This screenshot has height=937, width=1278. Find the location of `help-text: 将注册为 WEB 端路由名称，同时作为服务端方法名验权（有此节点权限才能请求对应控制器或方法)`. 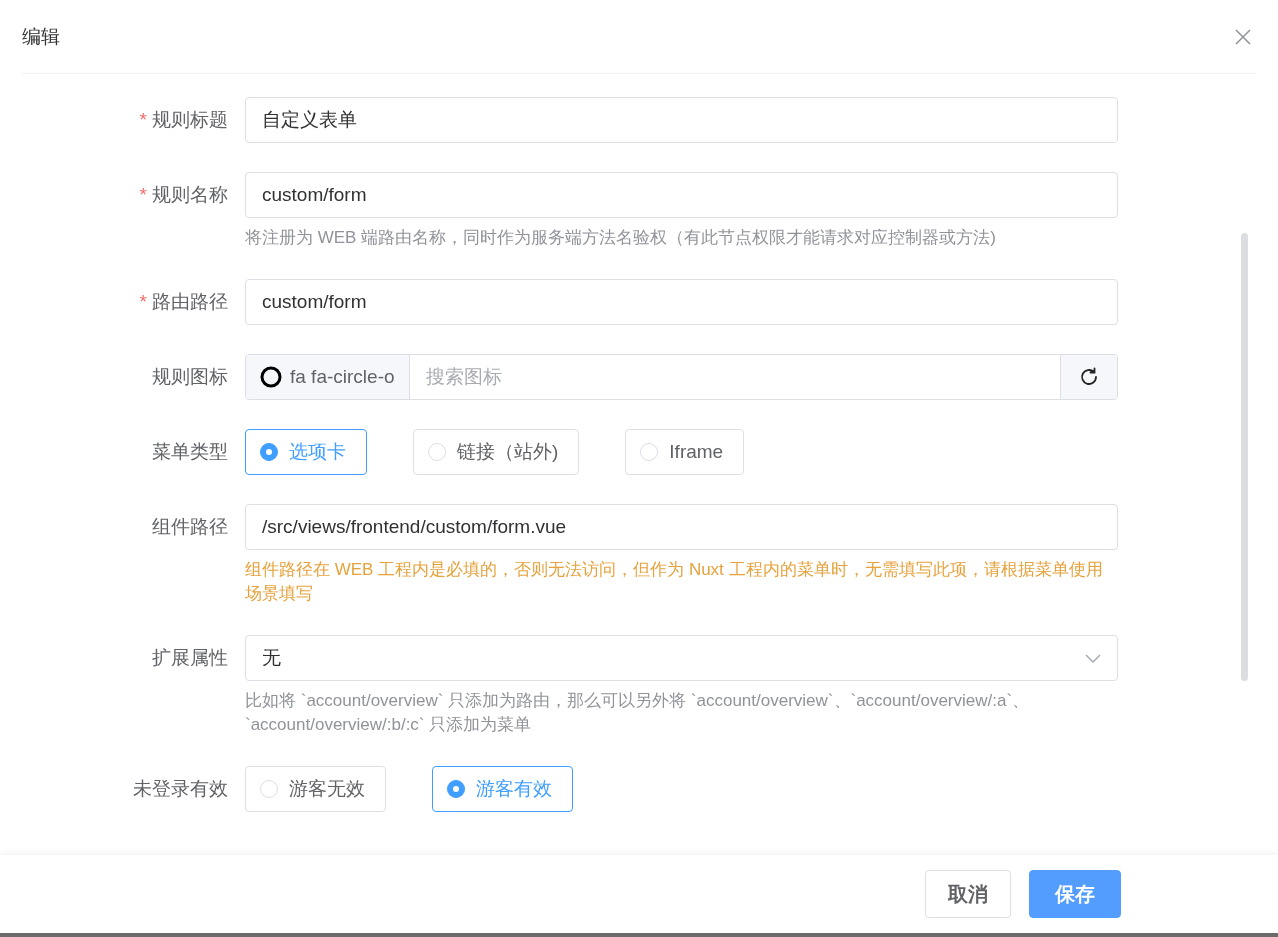

help-text: 将注册为 WEB 端路由名称，同时作为服务端方法名验权（有此节点权限才能请求对应控制器或方法) is located at coordinates (621, 238).